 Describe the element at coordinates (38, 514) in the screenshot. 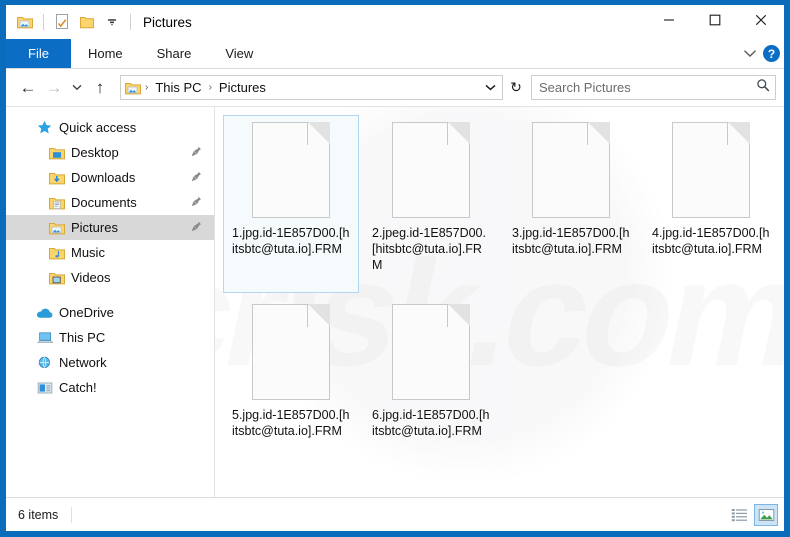

I see `item-count-label: 6 items` at that location.